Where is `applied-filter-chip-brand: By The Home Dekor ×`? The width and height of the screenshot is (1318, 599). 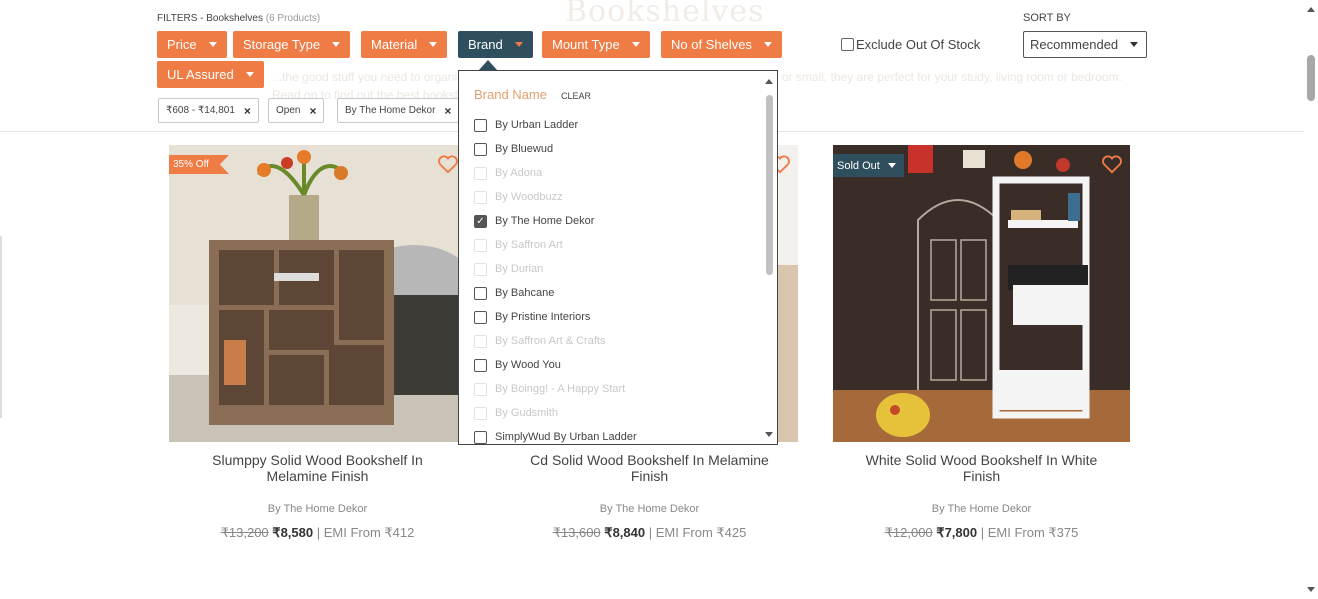 applied-filter-chip-brand: By The Home Dekor × is located at coordinates (398, 110).